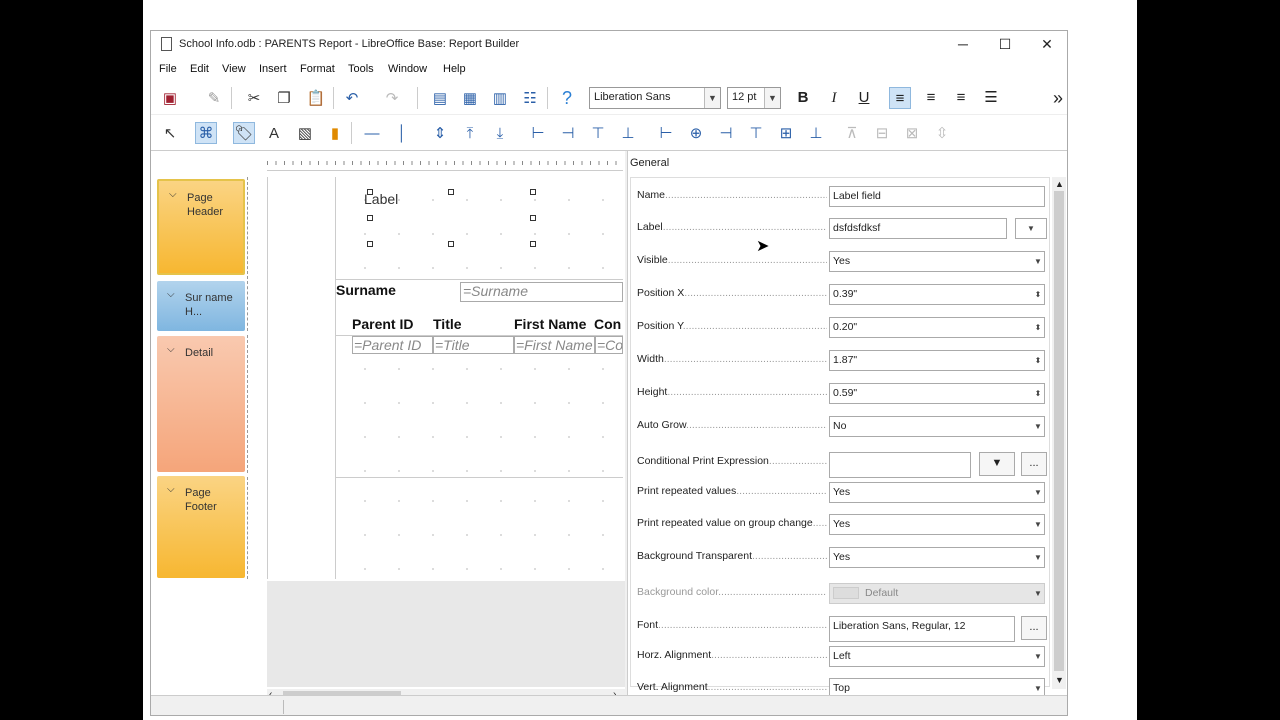  Describe the element at coordinates (206, 133) in the screenshot. I see `design-mode-icon: ⌘` at that location.